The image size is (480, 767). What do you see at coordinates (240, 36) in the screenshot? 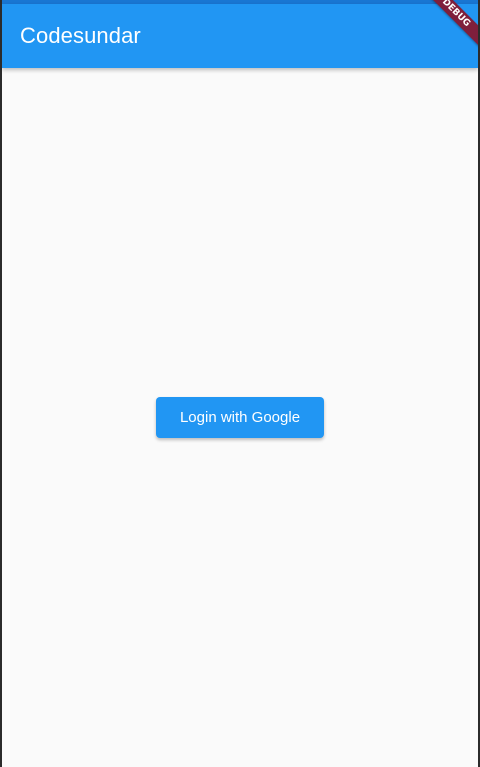
I see `app-bar: Codesundar` at bounding box center [240, 36].